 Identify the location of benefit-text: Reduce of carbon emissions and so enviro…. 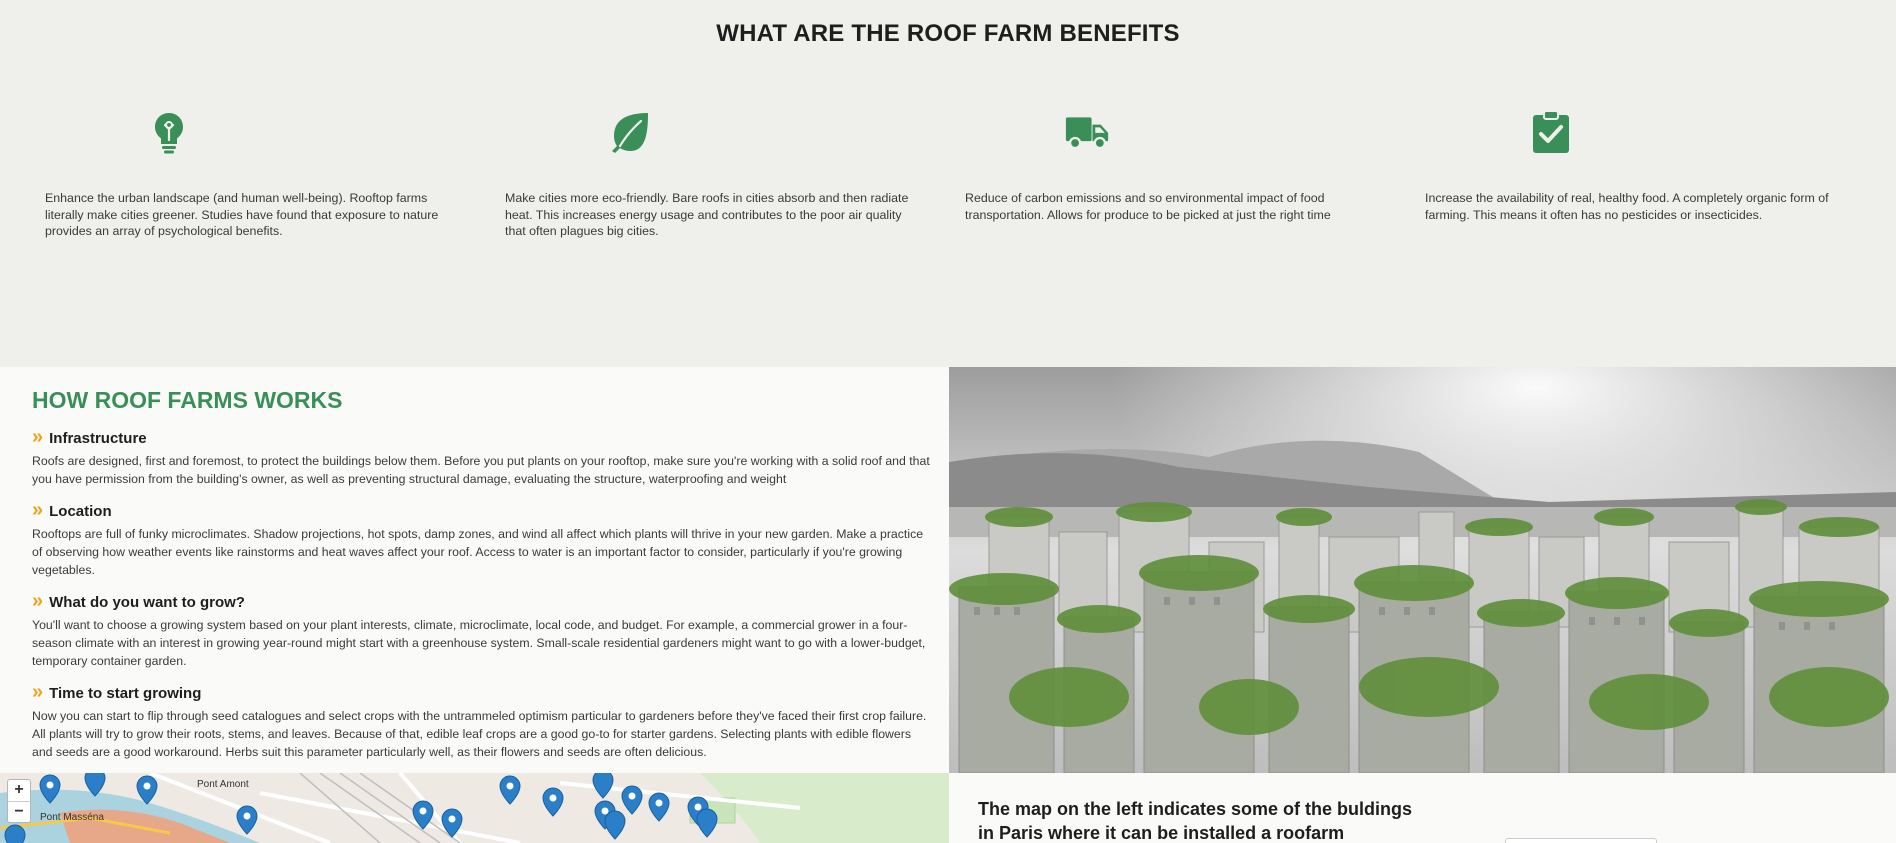
(1148, 206).